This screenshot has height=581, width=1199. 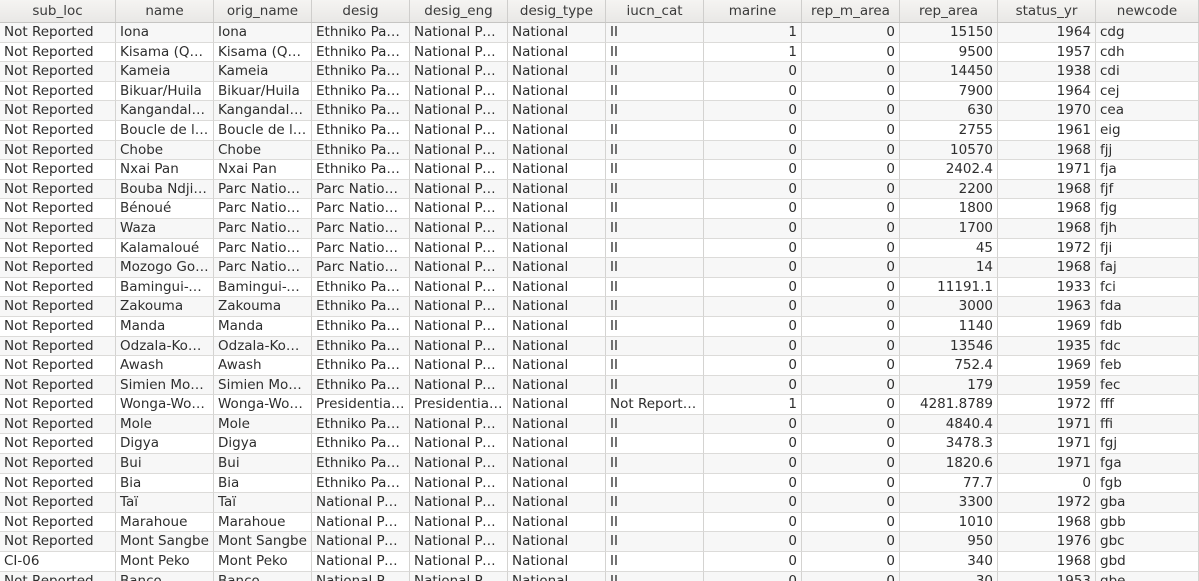 I want to click on table-cell: 1964, so click(x=1047, y=91).